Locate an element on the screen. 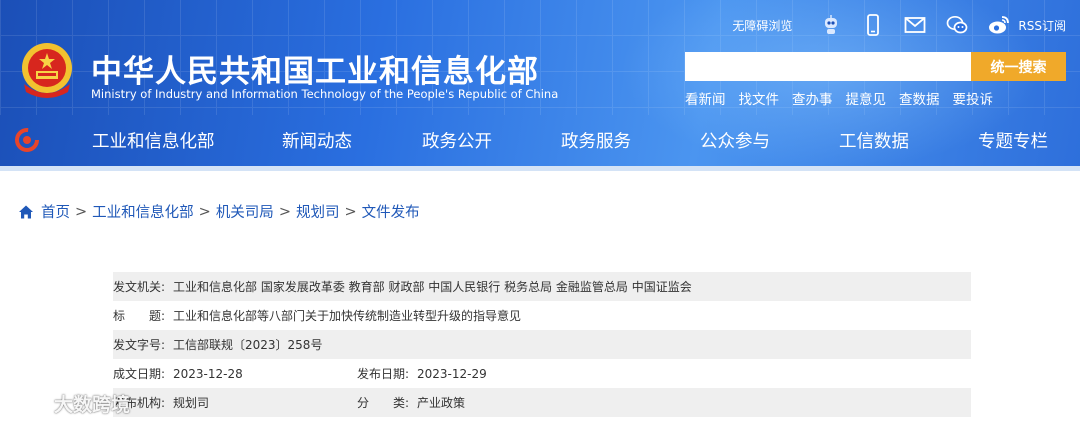 Image resolution: width=1080 pixels, height=425 pixels. site-title: 中华人民共和国工业和信息化部 is located at coordinates (315, 72).